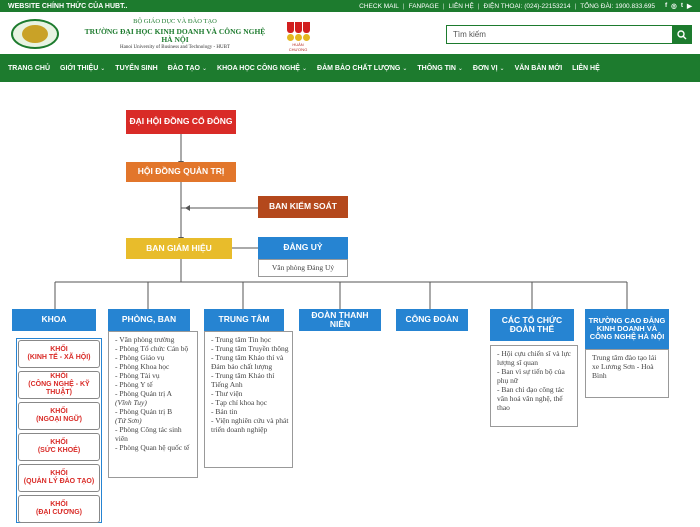  I want to click on list-item: - Phòng Công tác sinh viên, so click(148, 434).